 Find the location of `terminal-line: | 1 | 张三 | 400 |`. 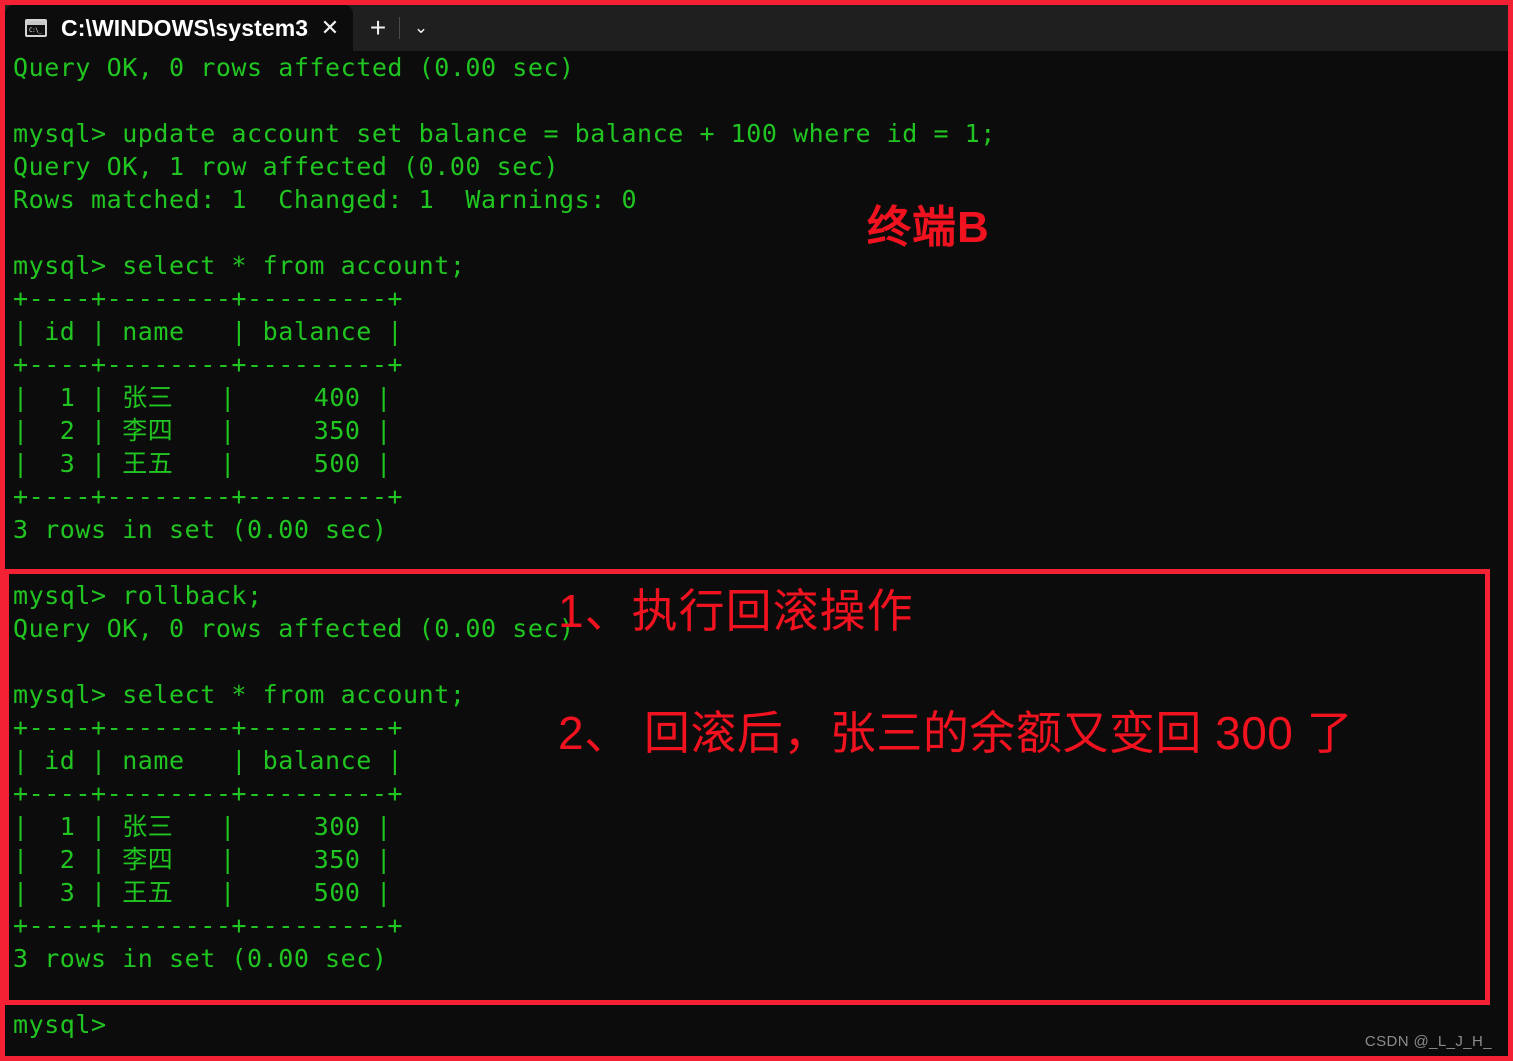

terminal-line: | 1 | 张三 | 400 | is located at coordinates (202, 397).